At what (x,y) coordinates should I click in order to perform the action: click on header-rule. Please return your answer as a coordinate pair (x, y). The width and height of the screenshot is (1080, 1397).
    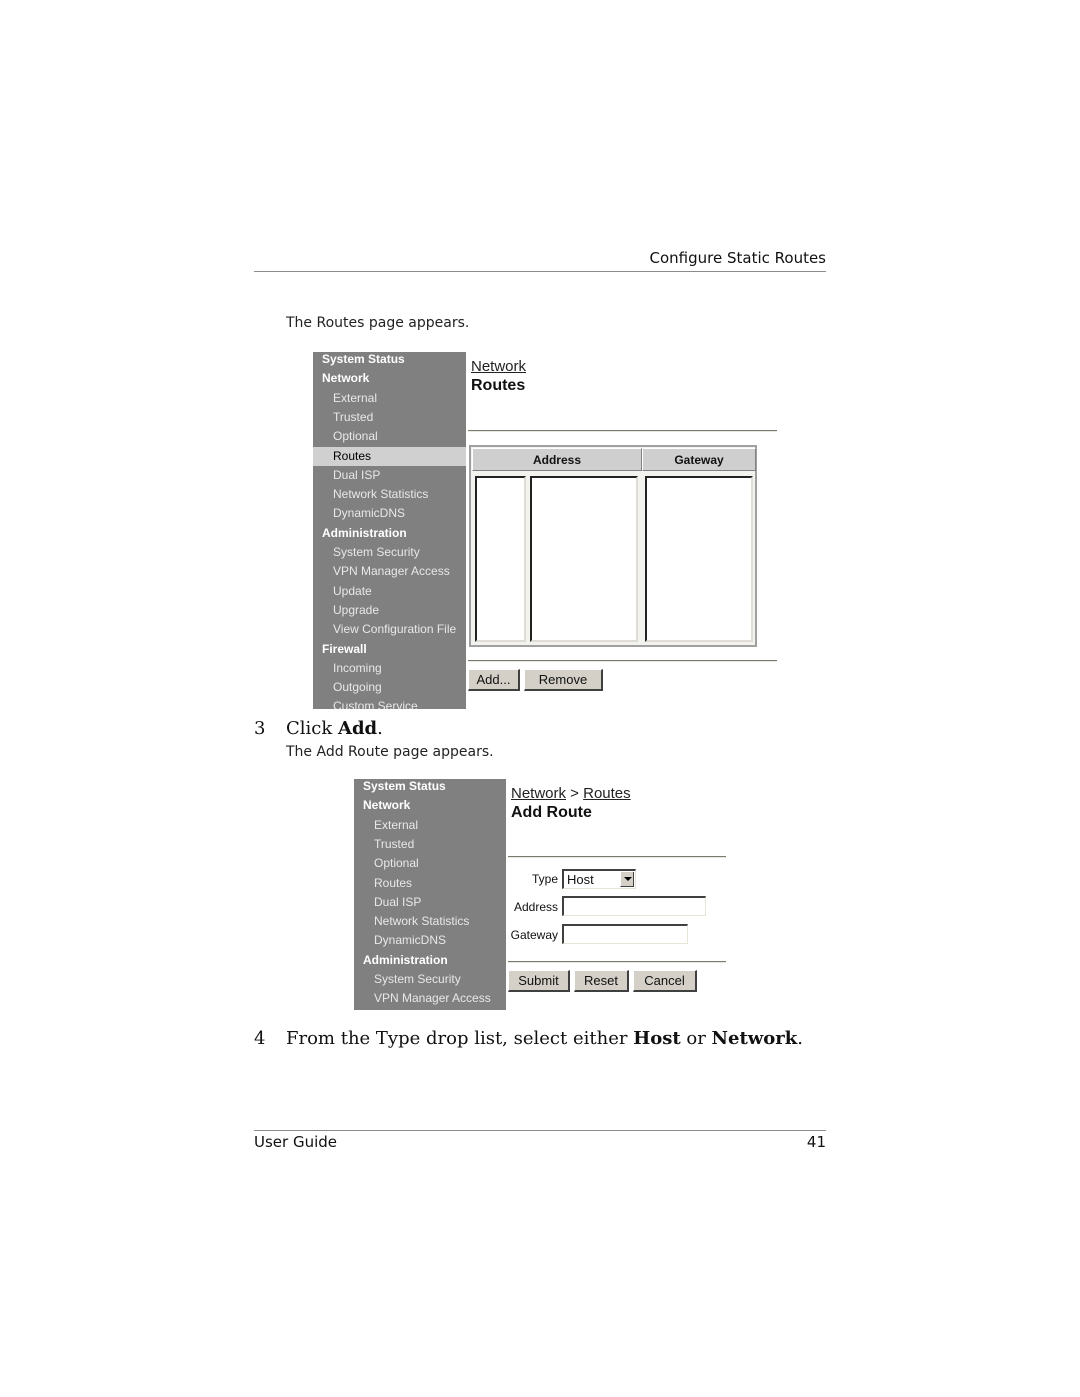
    Looking at the image, I should click on (540, 271).